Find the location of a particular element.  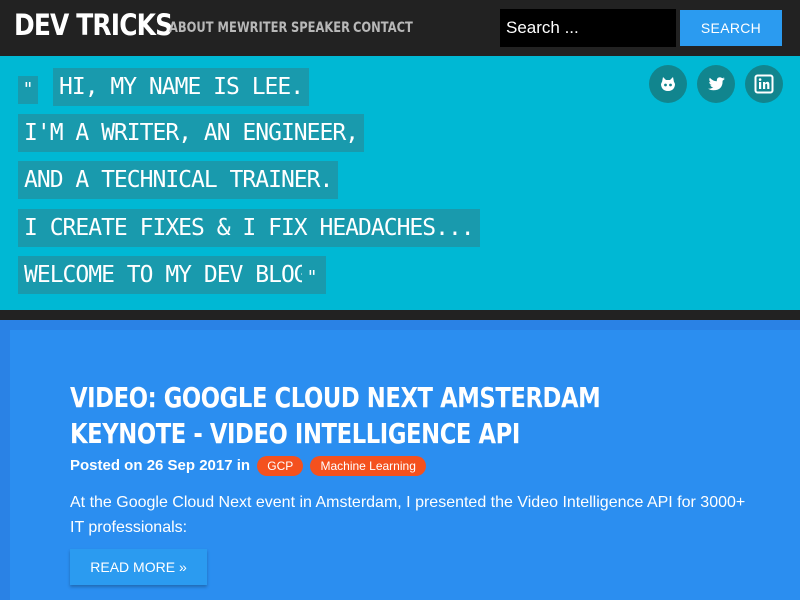

github-icon is located at coordinates (668, 84).